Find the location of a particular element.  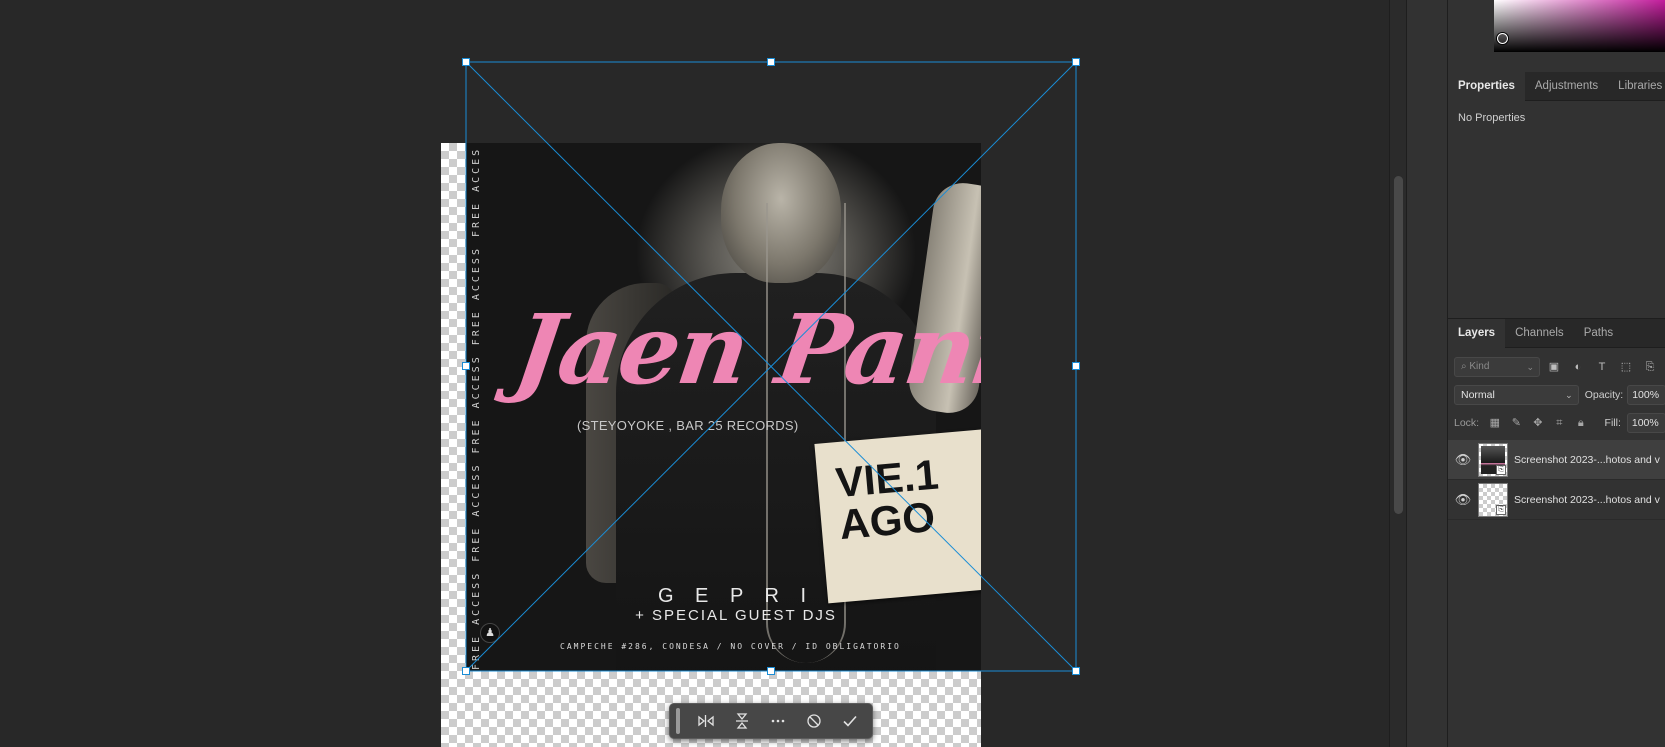

tab-adjustments: Adjustments is located at coordinates (1566, 86).